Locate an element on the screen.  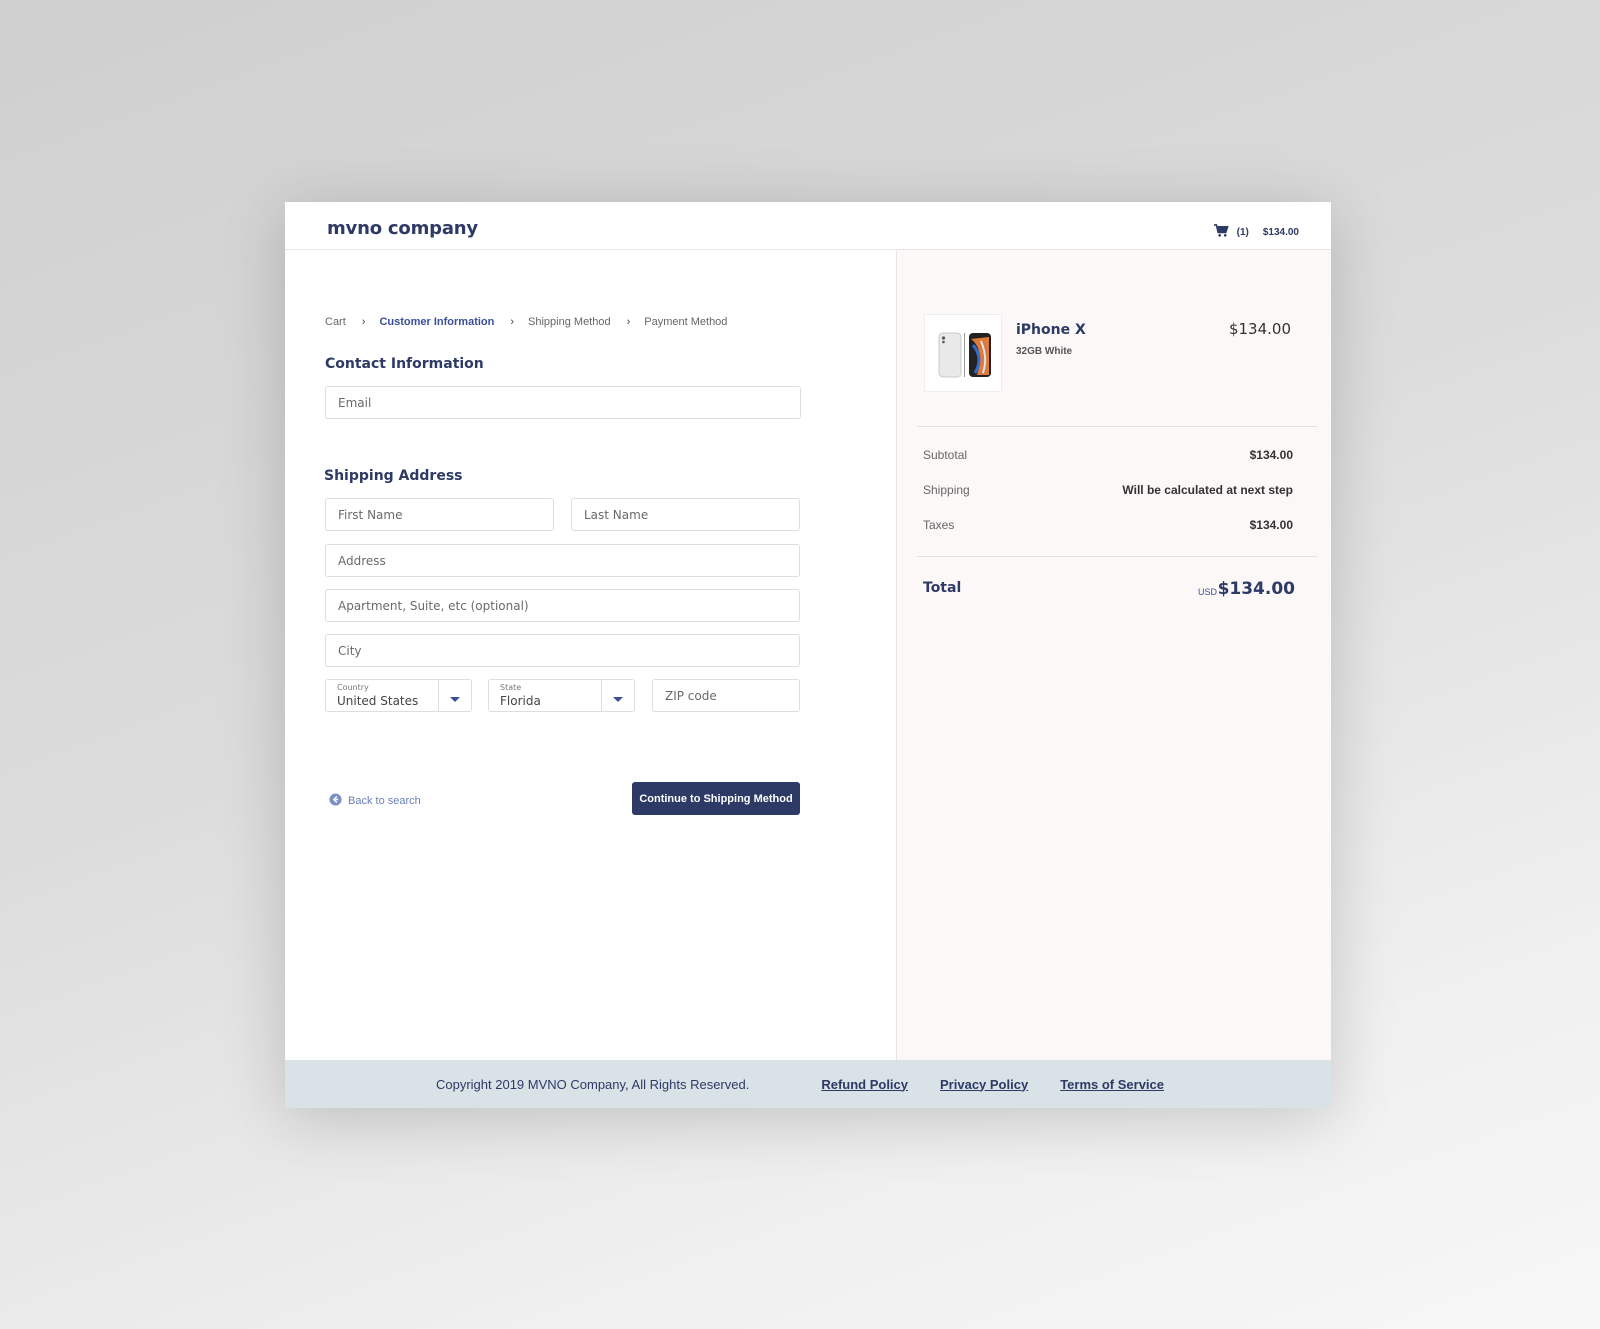
apartment-field-wrapper is located at coordinates (562, 605).